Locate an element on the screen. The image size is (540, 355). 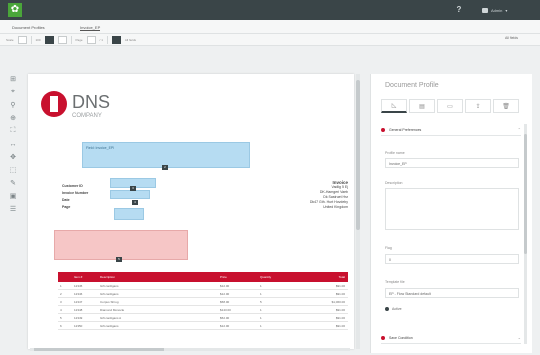
help-button: ? is located at coordinates (459, 10).